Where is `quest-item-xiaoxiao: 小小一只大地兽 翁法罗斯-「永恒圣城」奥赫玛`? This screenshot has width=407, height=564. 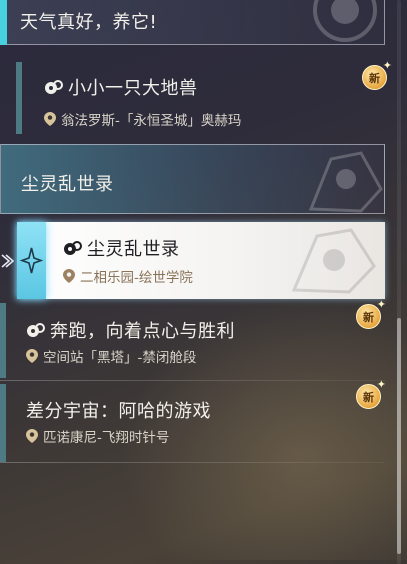 quest-item-xiaoxiao: 小小一只大地兽 翁法罗斯-「永恒圣城」奥赫玛 is located at coordinates (200, 98).